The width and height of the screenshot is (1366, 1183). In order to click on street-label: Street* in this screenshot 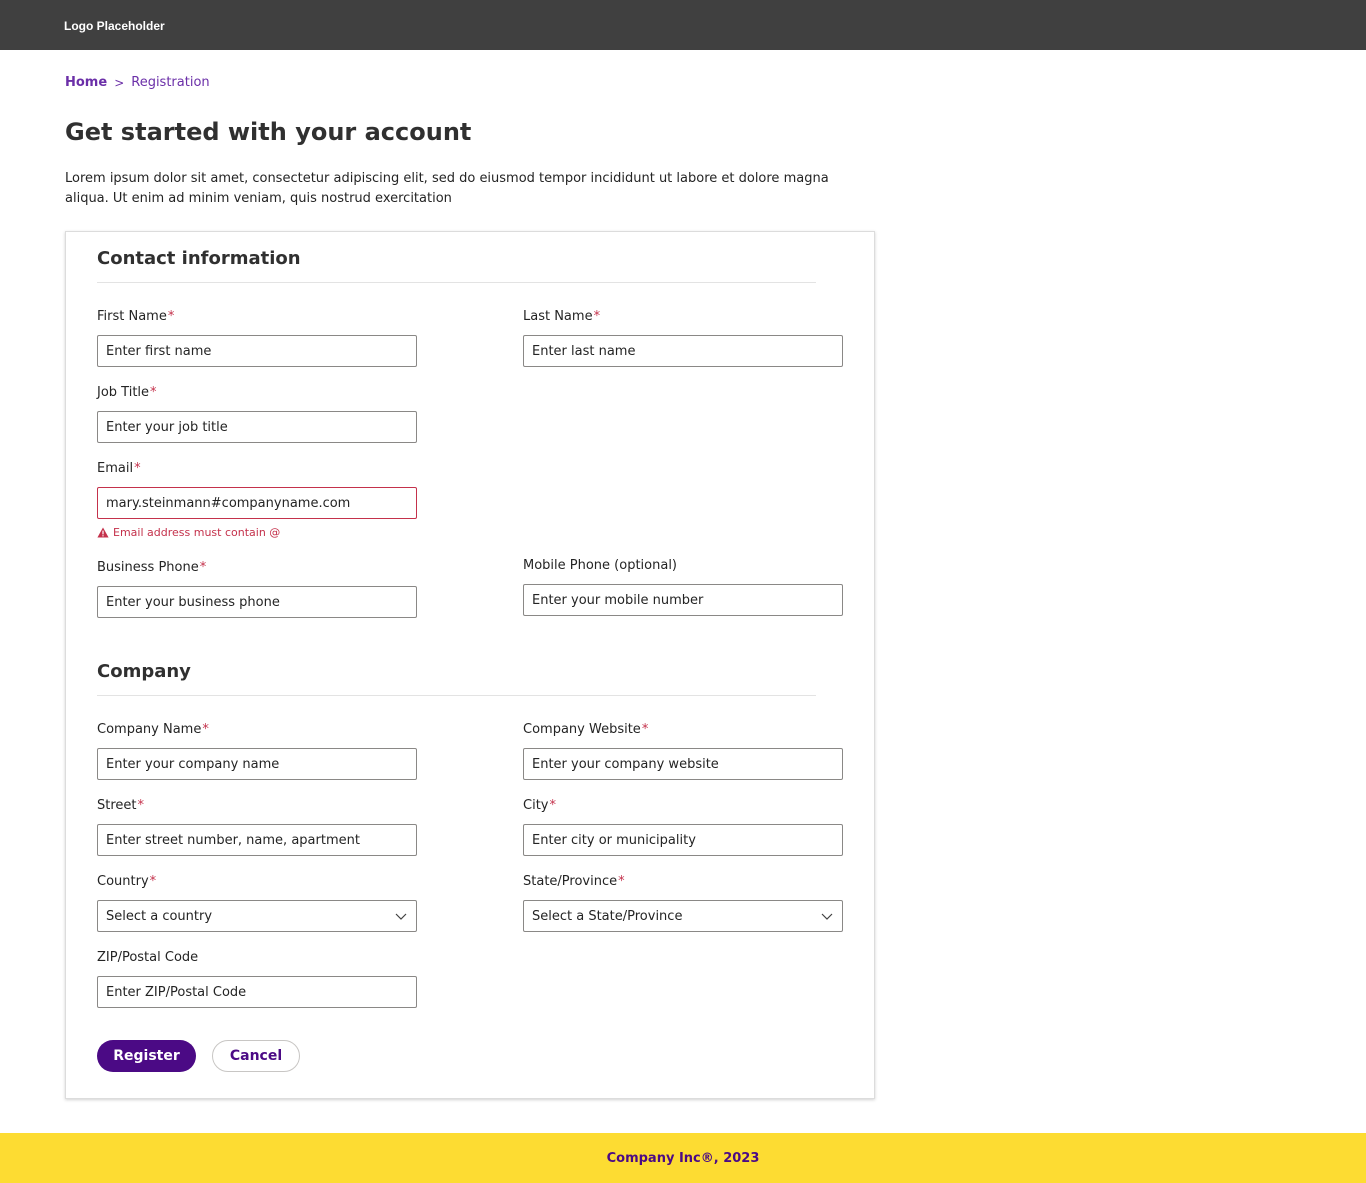, I will do `click(121, 805)`.